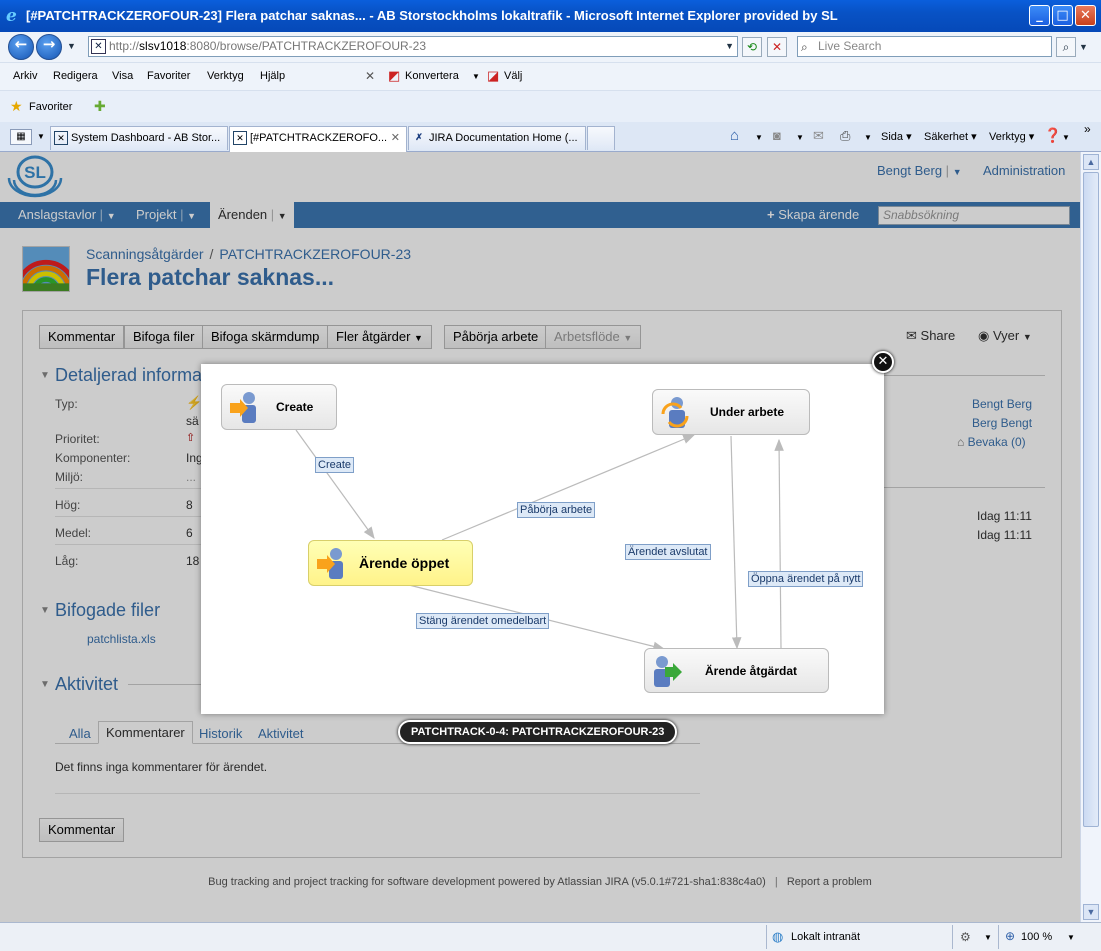 Image resolution: width=1101 pixels, height=951 pixels. Describe the element at coordinates (601, 138) in the screenshot. I see `new-tab-button` at that location.